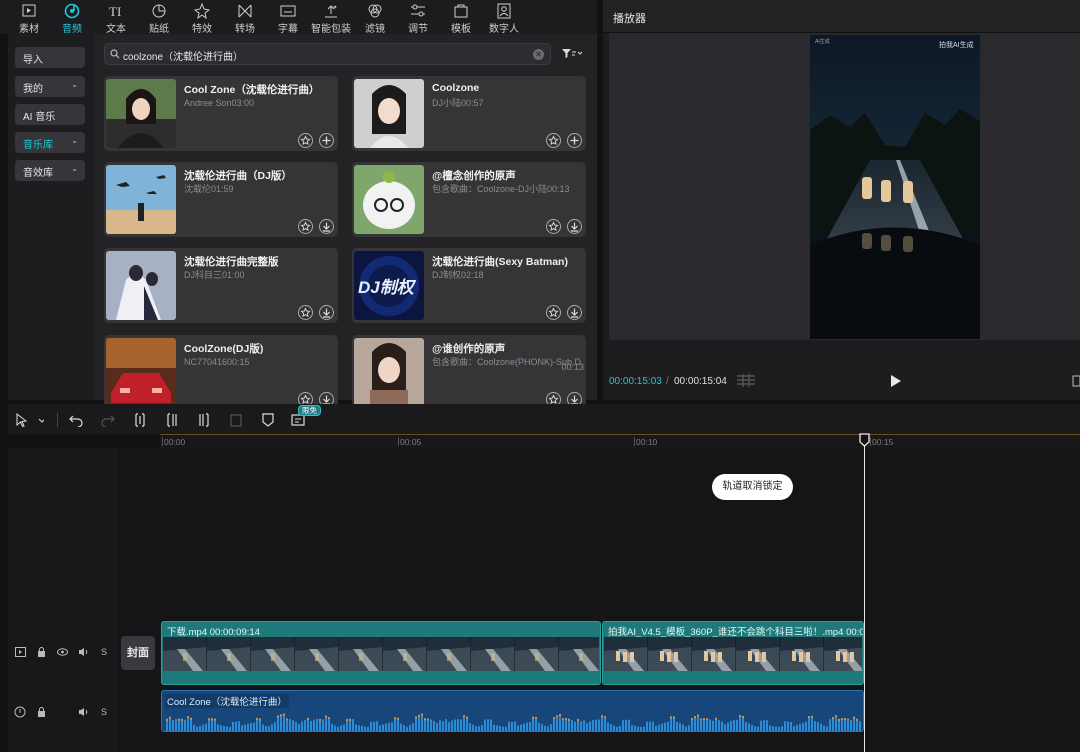 Image resolution: width=1080 pixels, height=752 pixels. I want to click on toolbar-filter: 滤镜, so click(375, 17).